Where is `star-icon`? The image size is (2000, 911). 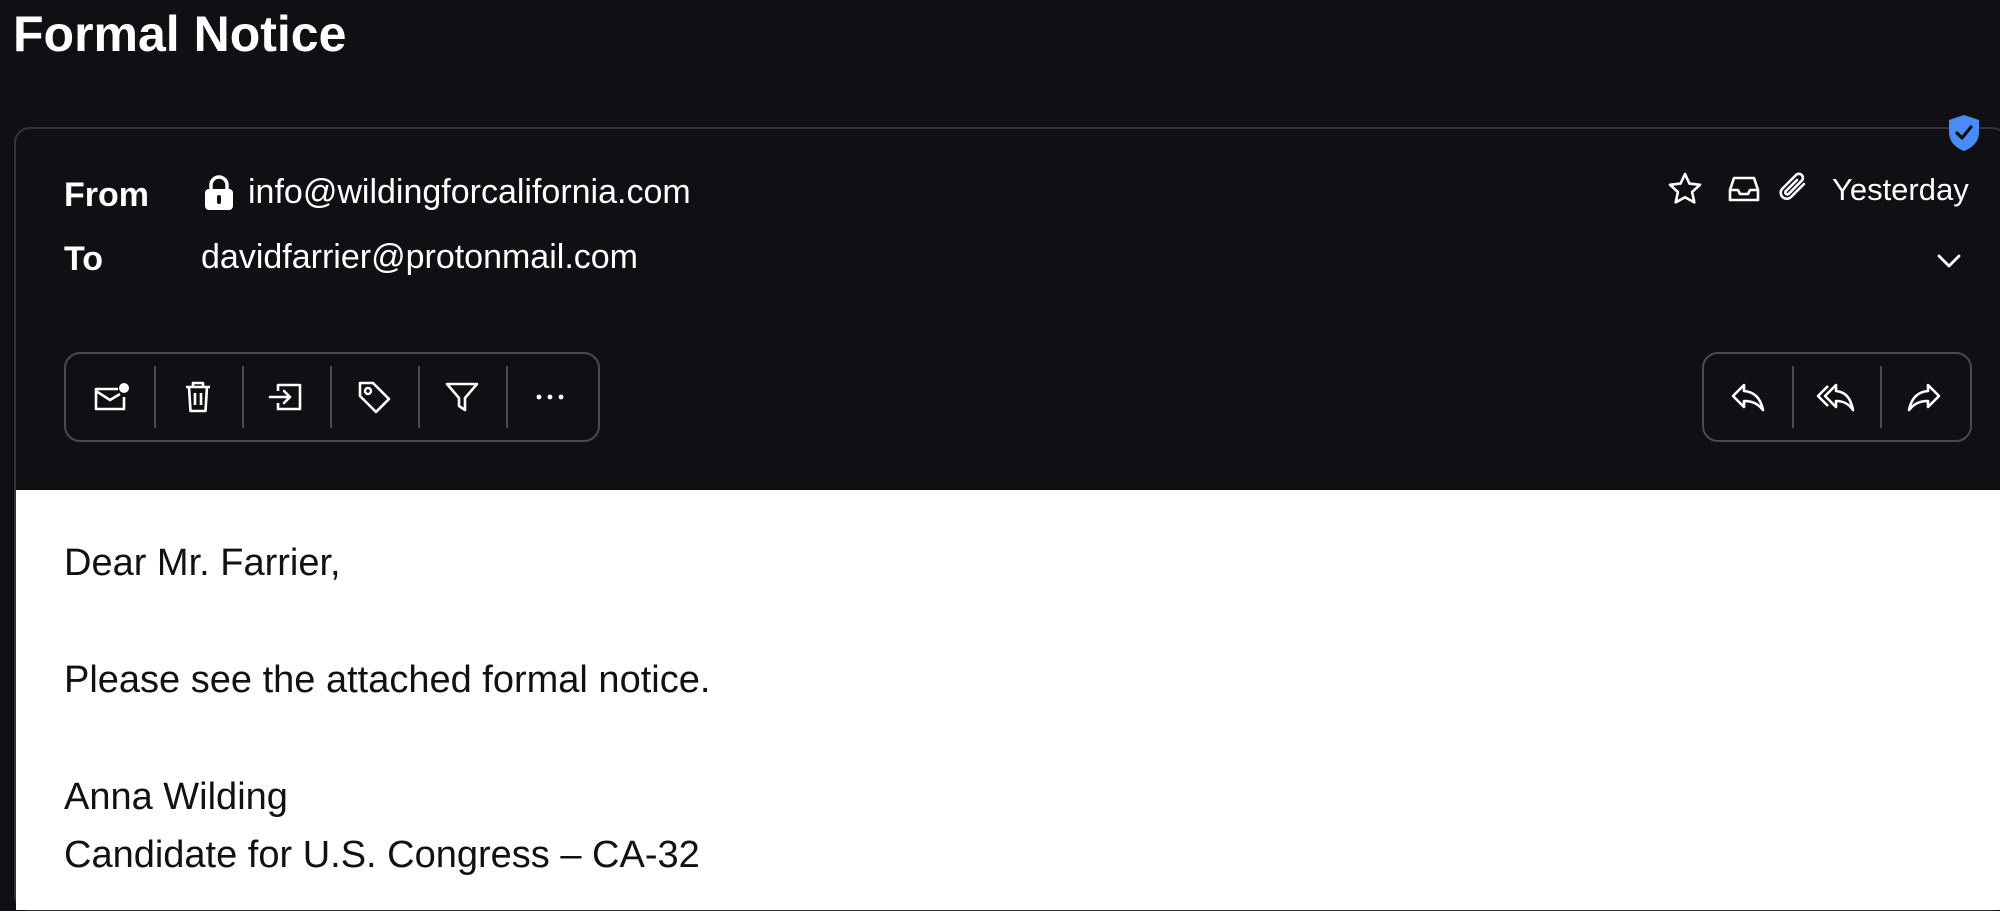 star-icon is located at coordinates (1685, 189).